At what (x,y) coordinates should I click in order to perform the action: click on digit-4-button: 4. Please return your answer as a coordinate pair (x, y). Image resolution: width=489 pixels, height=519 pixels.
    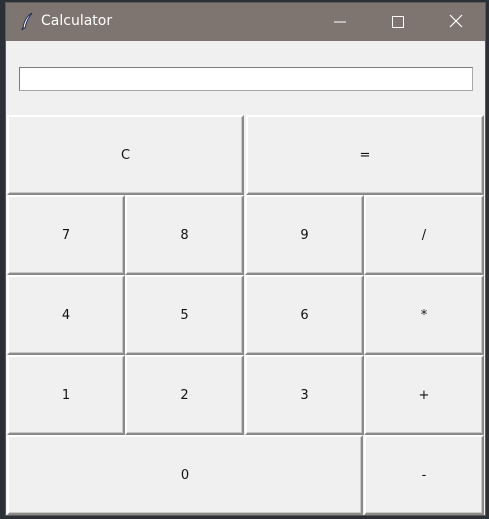
    Looking at the image, I should click on (66, 315).